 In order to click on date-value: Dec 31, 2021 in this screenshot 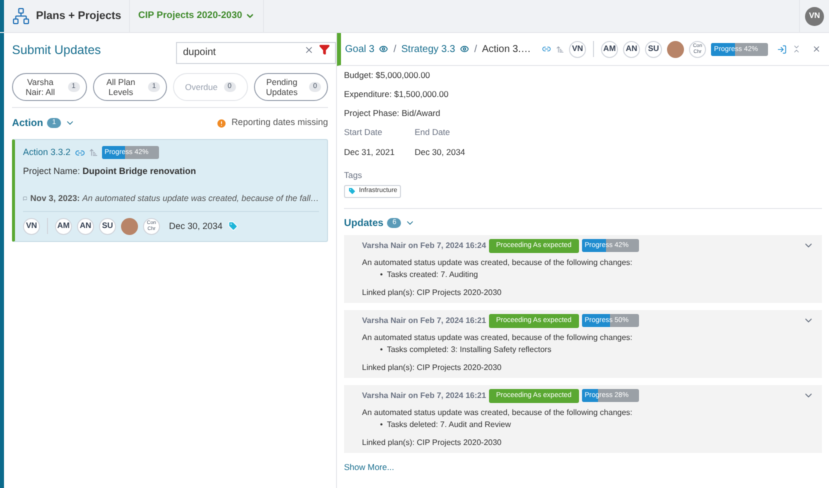, I will do `click(369, 152)`.